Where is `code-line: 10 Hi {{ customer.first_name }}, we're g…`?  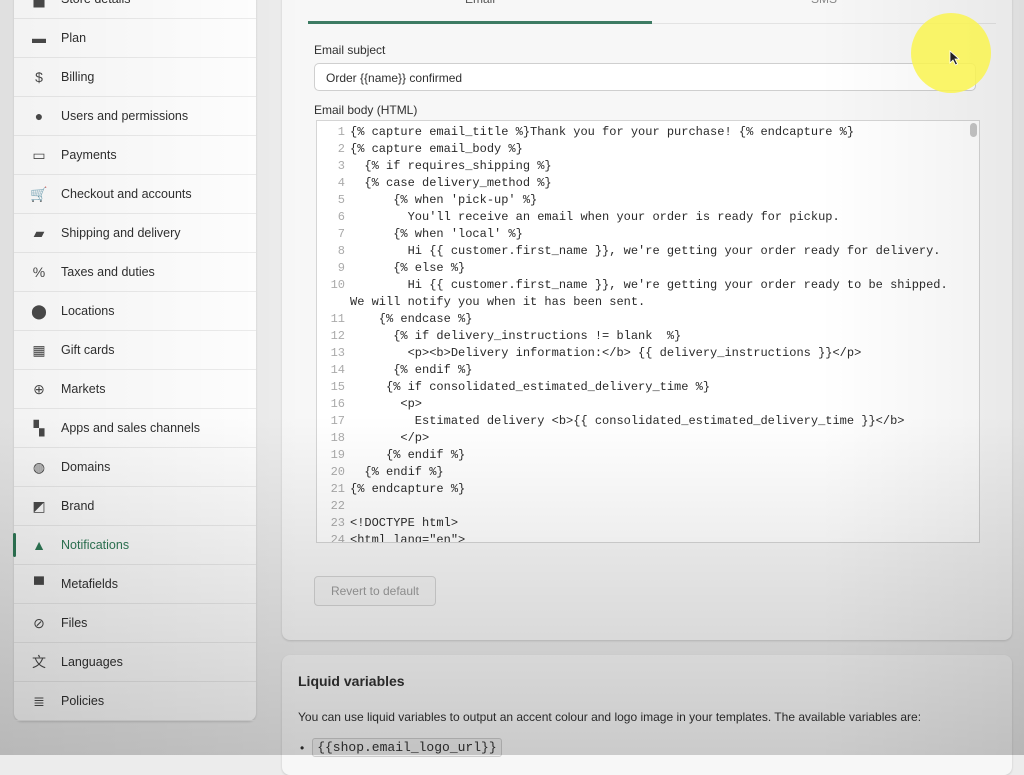
code-line: 10 Hi {{ customer.first_name }}, we're g… is located at coordinates (641, 285).